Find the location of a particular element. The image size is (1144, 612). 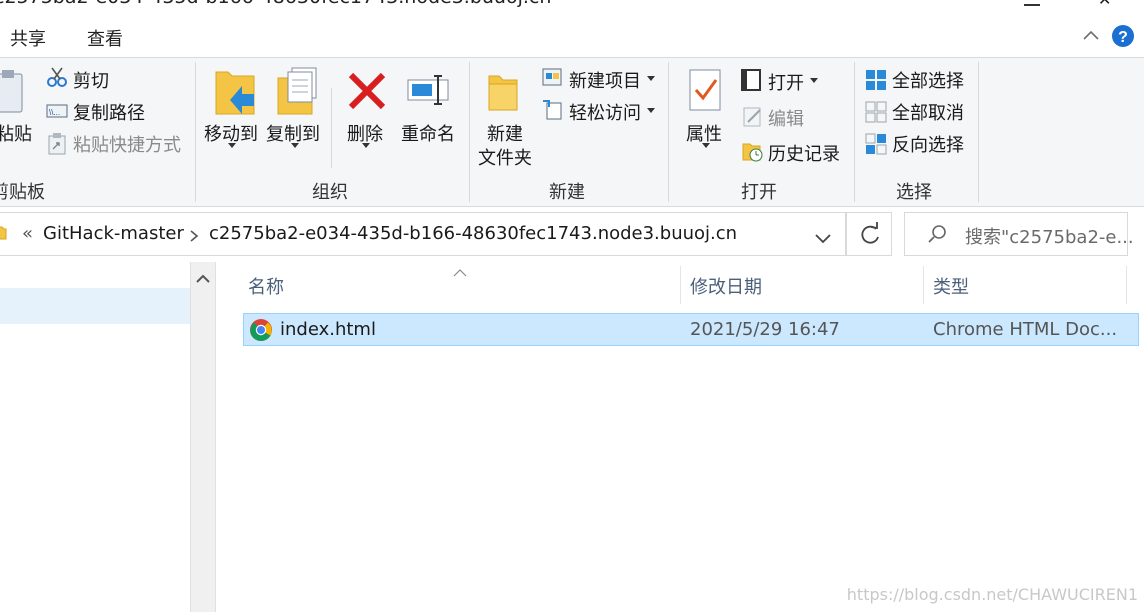

paste-shortcut-icon is located at coordinates (57, 144).